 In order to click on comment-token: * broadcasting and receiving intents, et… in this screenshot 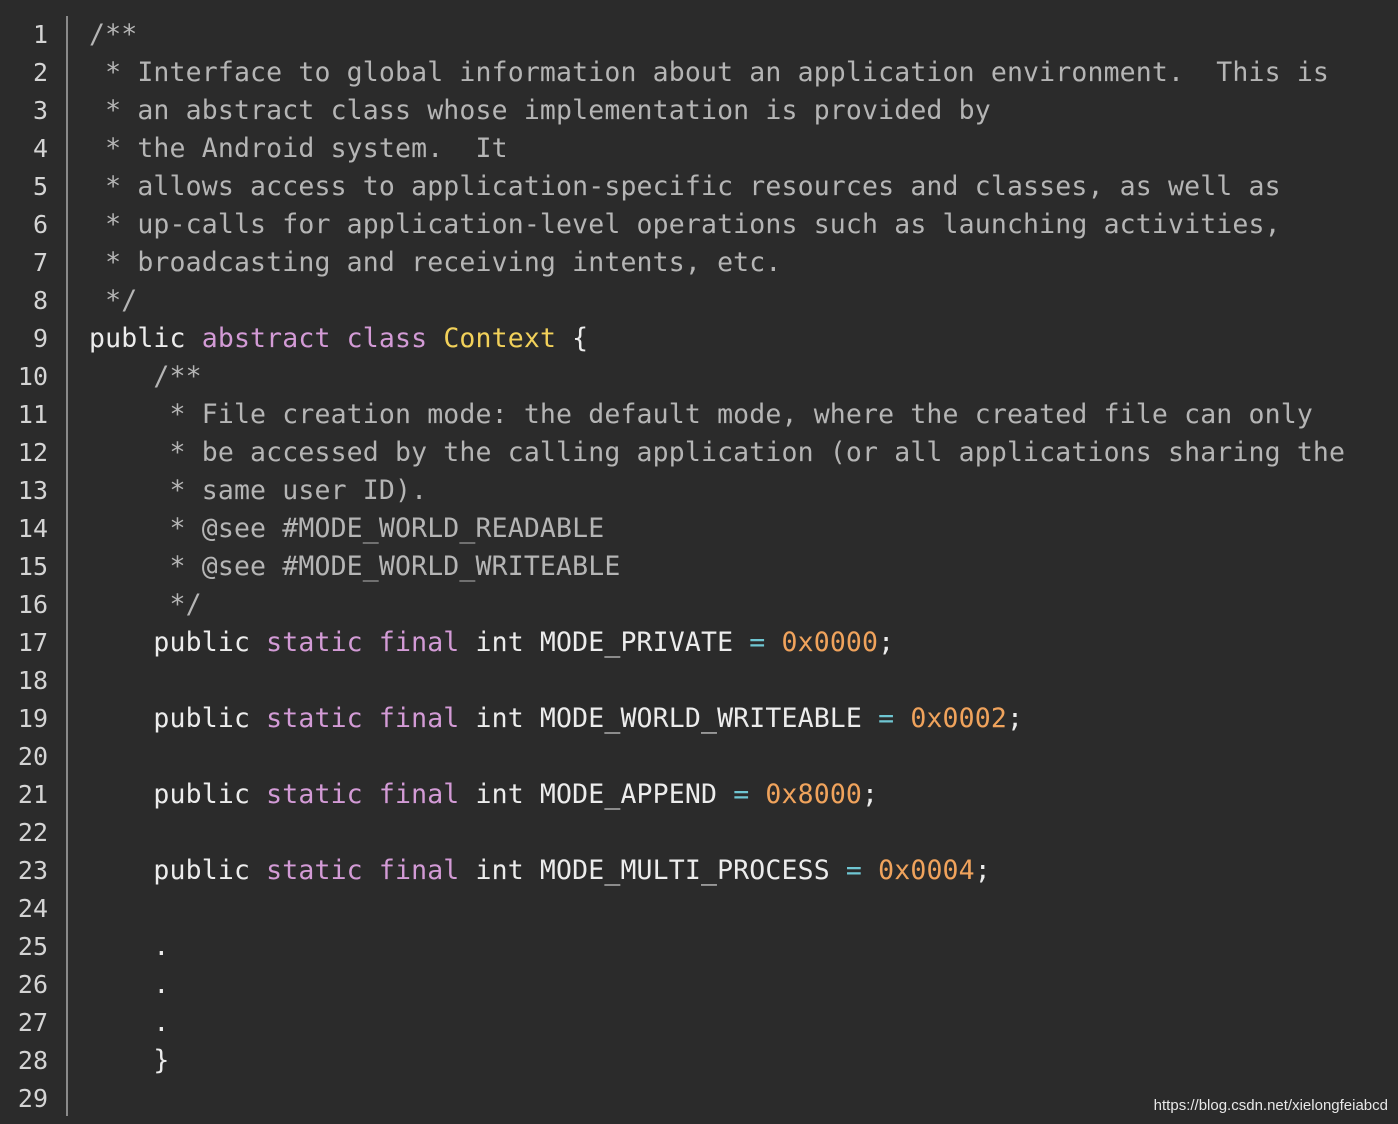, I will do `click(435, 262)`.